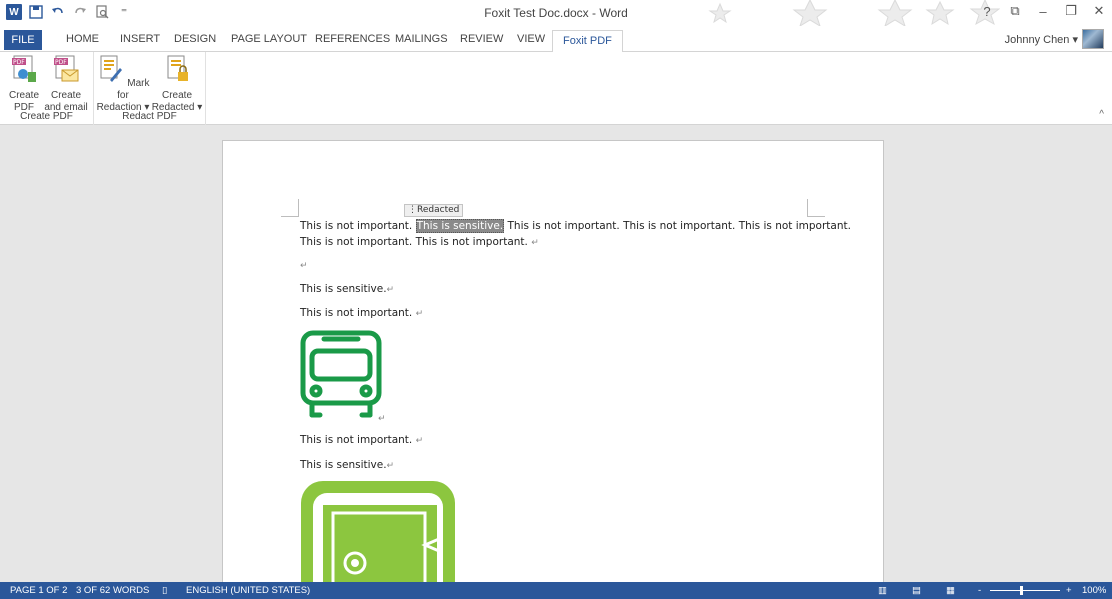  Describe the element at coordinates (58, 12) in the screenshot. I see `undo-icon` at that location.